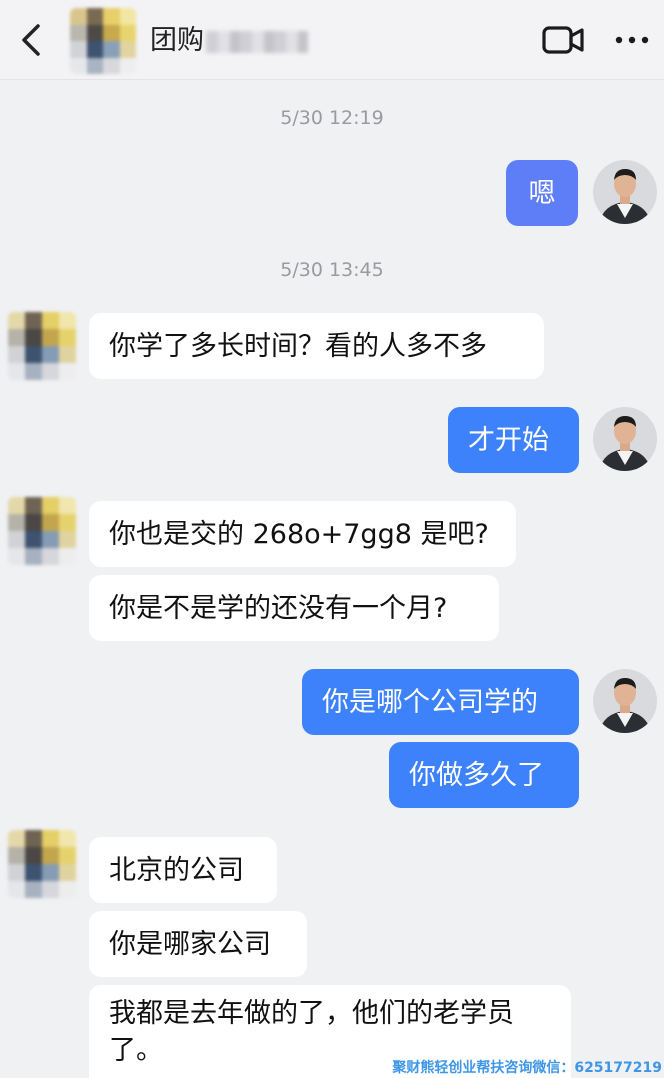 The width and height of the screenshot is (664, 1078). I want to click on chat-title: 团购, so click(229, 41).